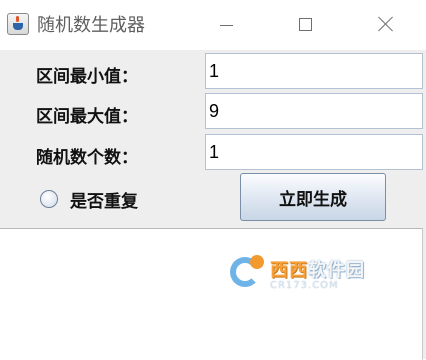 The image size is (426, 360). I want to click on repeat-option: 是否重复, so click(89, 199).